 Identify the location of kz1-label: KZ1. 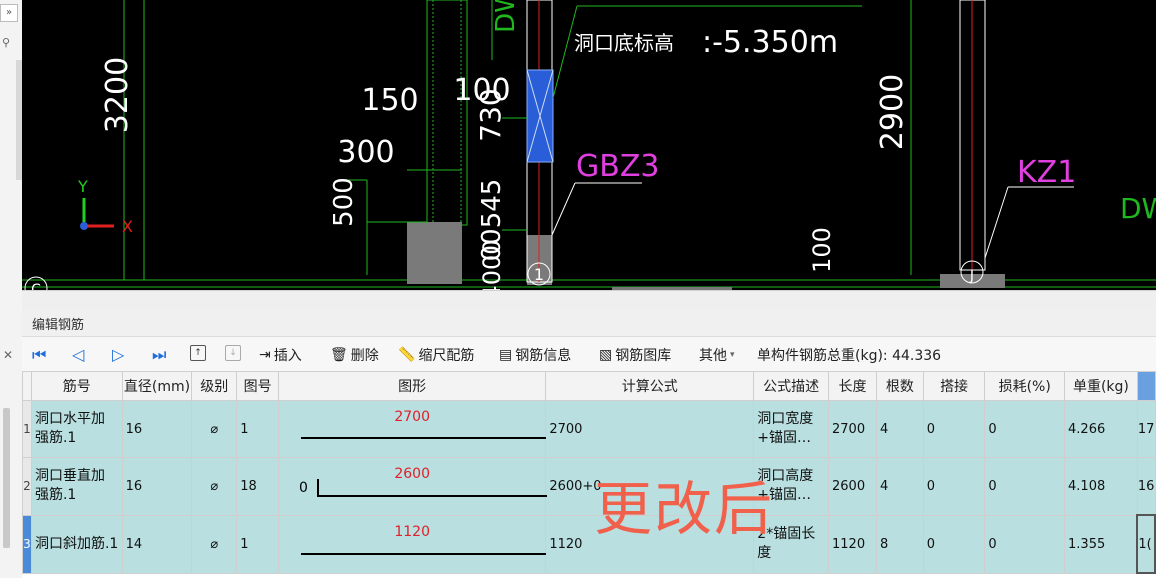
(1046, 172).